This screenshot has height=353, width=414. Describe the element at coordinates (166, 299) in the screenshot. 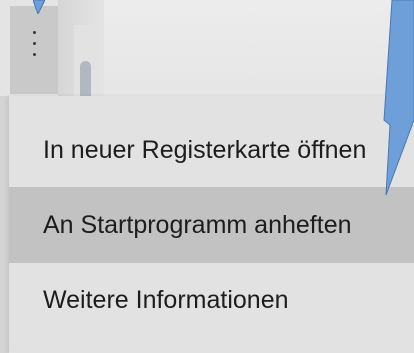

I see `menu-item-label: Weitere Informationen` at that location.